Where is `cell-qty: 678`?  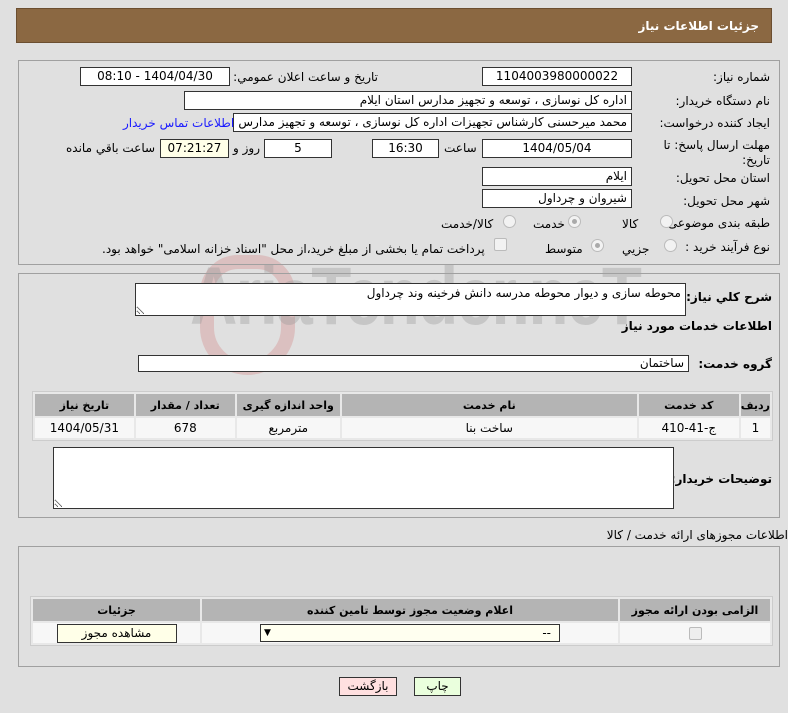 cell-qty: 678 is located at coordinates (185, 428).